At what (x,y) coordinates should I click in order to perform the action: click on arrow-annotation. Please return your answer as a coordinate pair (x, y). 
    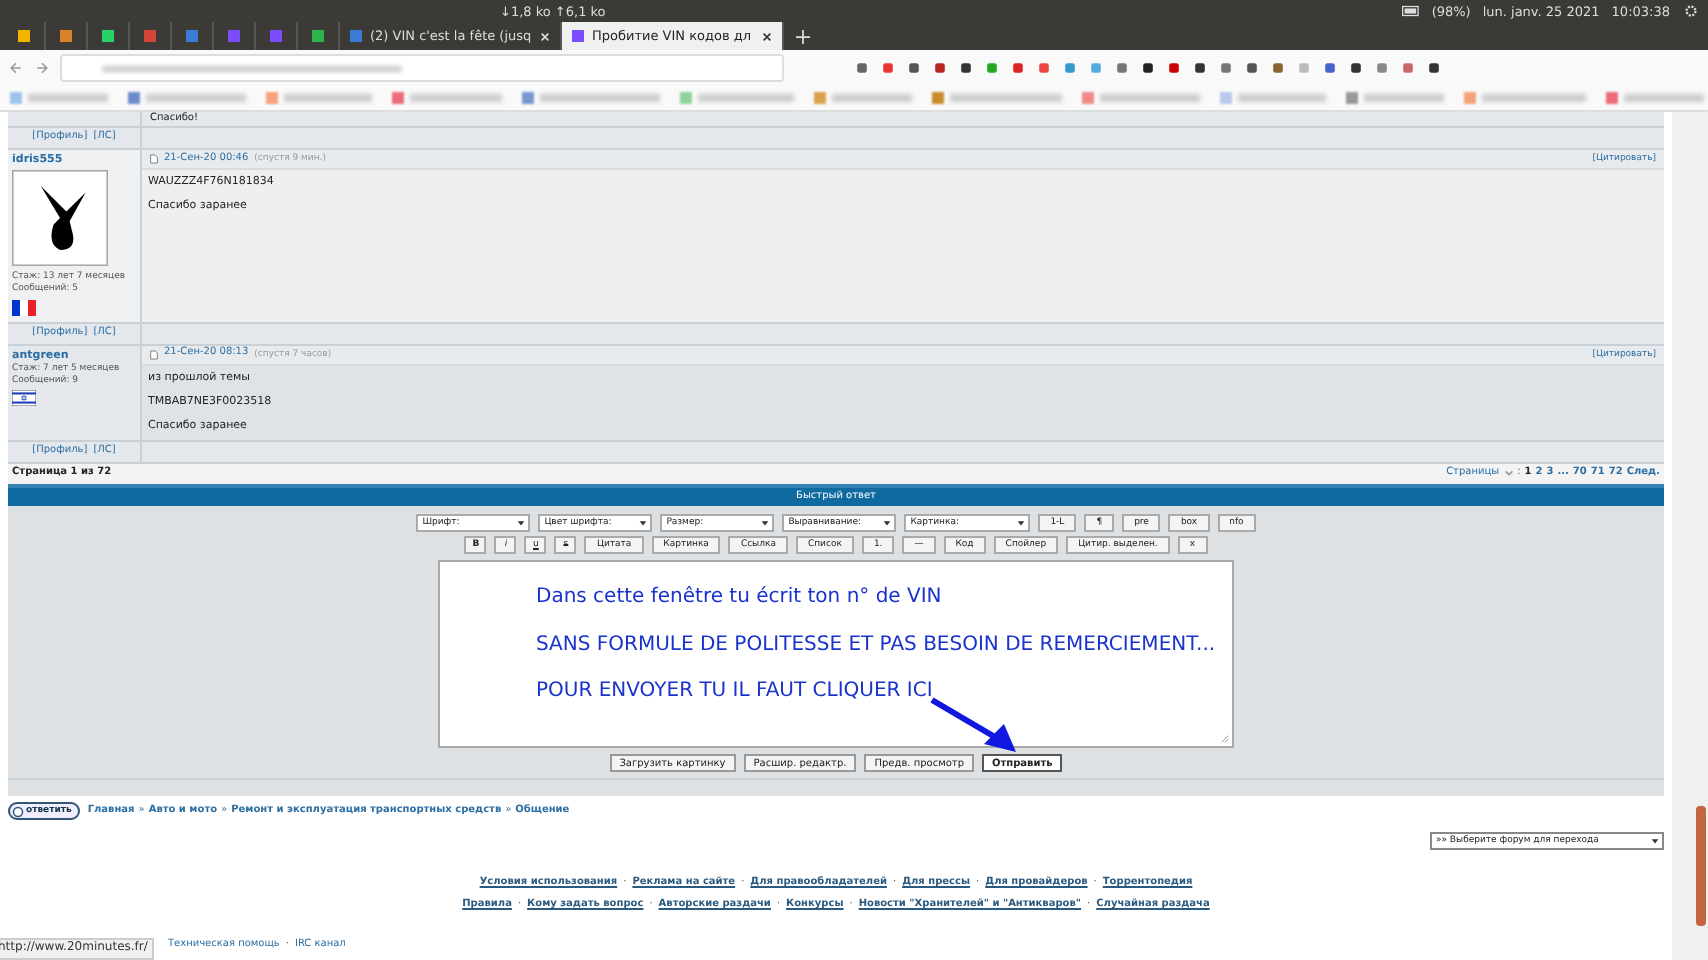
    Looking at the image, I should click on (974, 726).